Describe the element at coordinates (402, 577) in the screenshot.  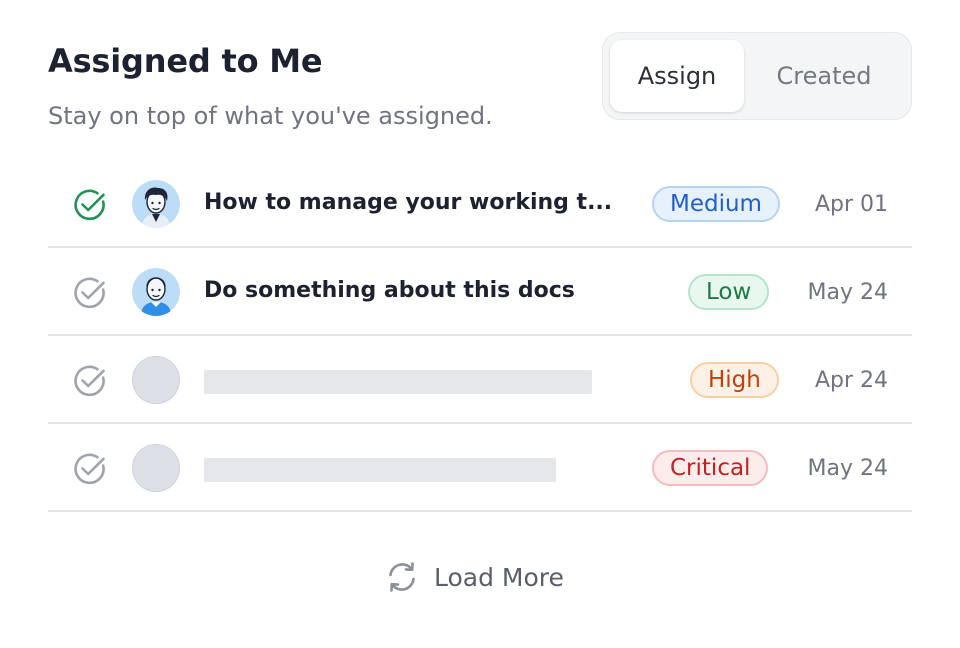
I see `refresh-icon` at that location.